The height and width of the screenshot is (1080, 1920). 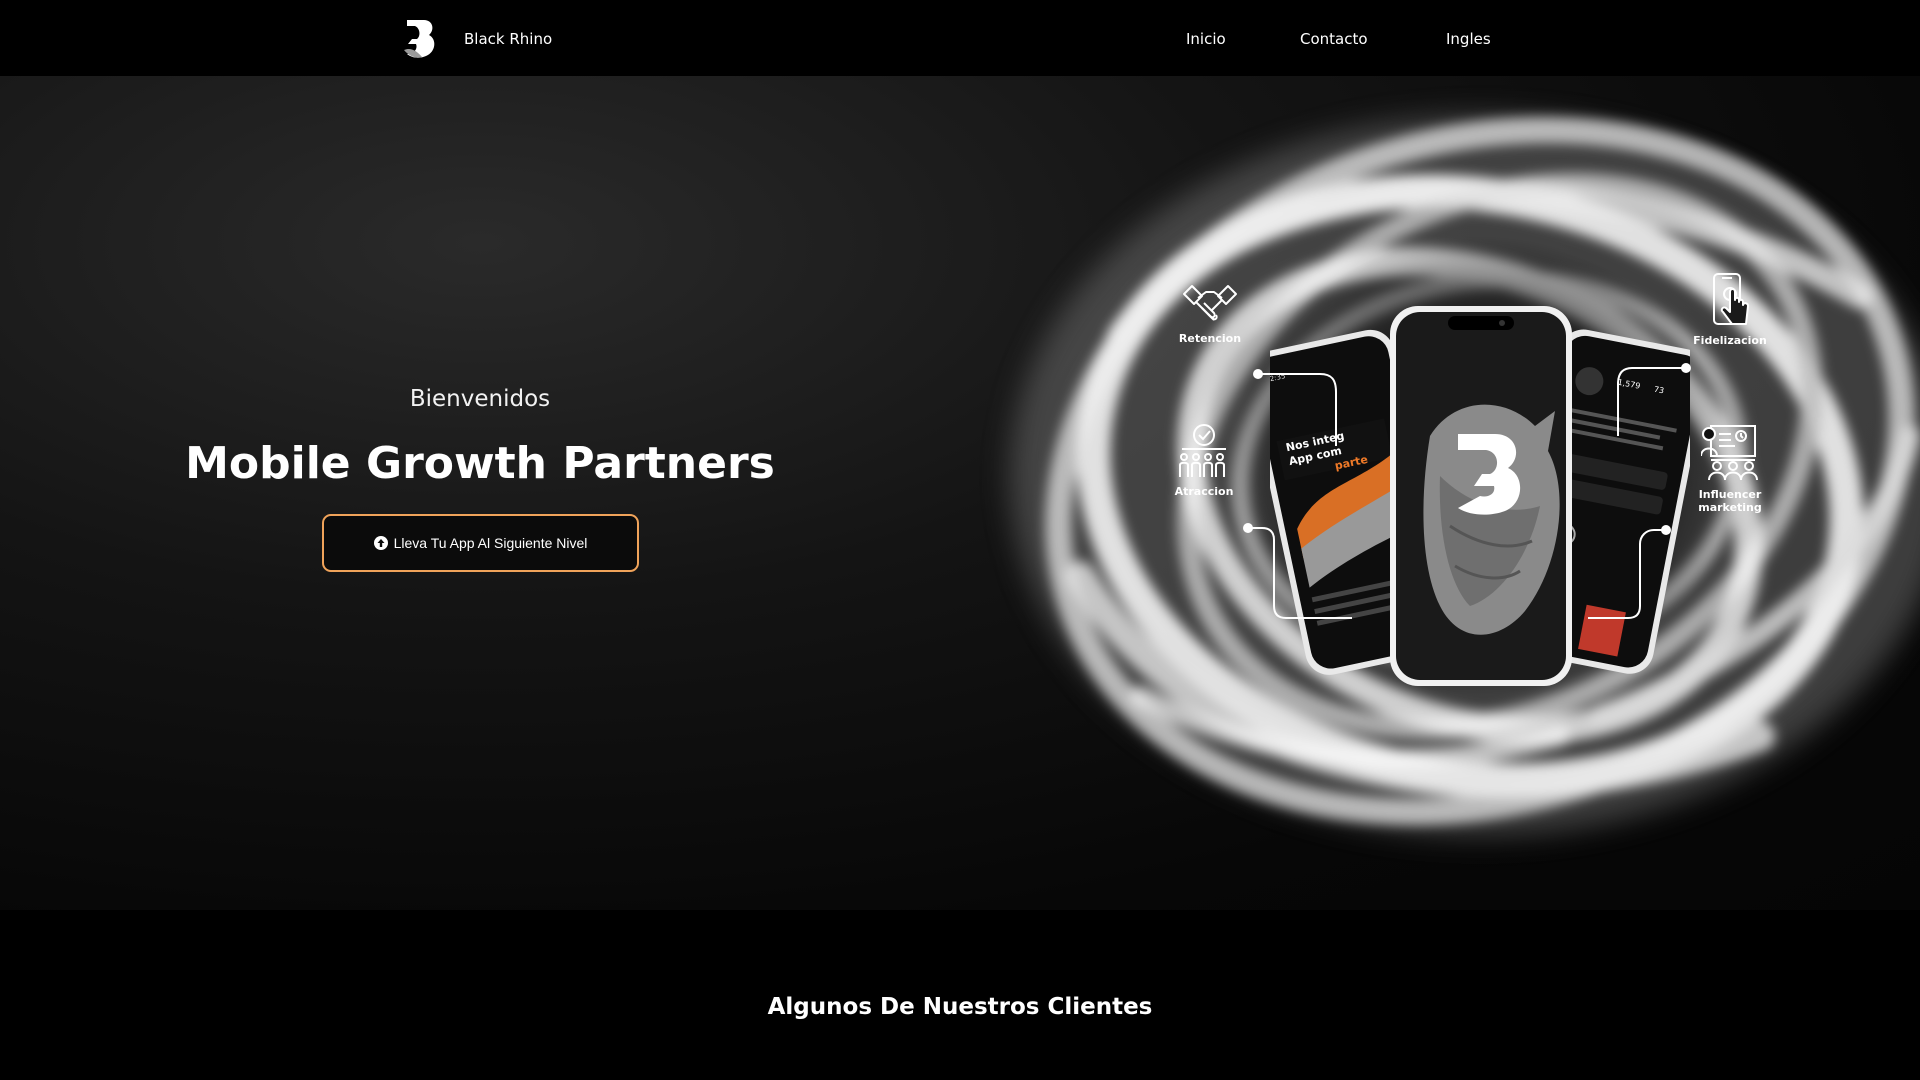 I want to click on main-nav: Inicio Contacto Ingles, so click(x=960, y=40).